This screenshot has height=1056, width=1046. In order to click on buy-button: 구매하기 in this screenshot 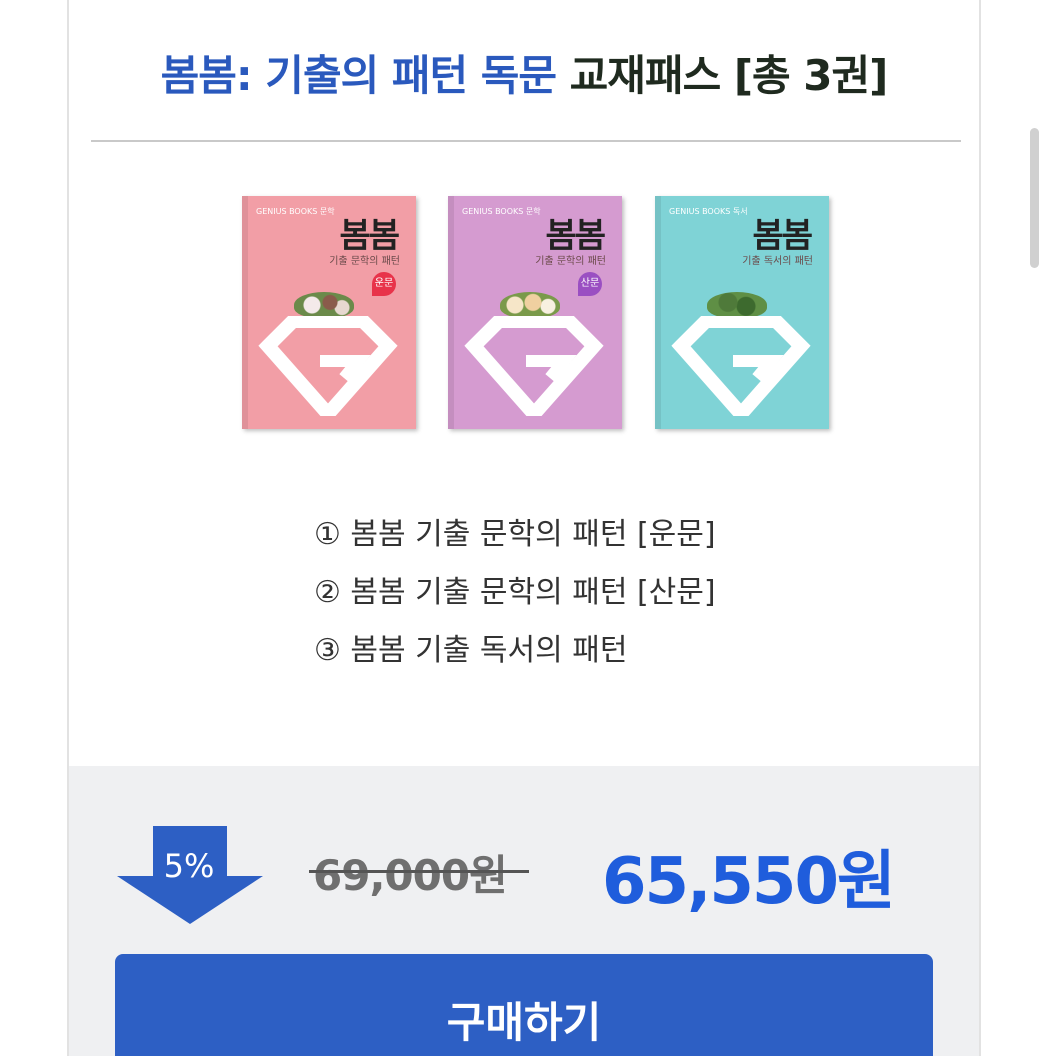, I will do `click(524, 1005)`.